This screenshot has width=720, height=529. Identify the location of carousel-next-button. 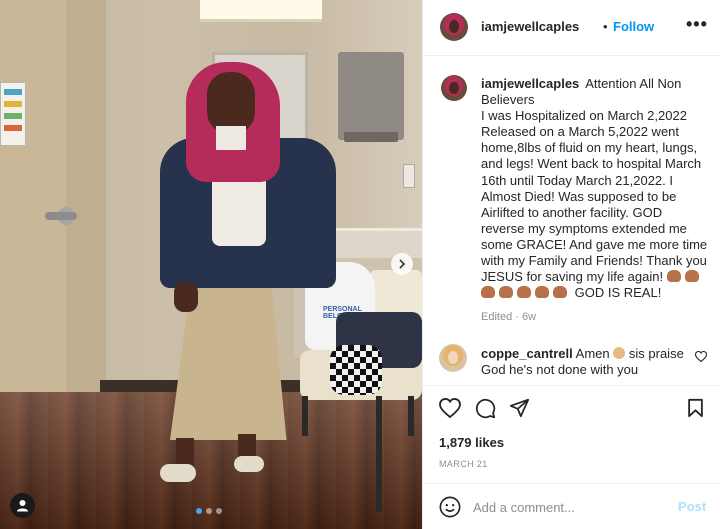
(402, 264).